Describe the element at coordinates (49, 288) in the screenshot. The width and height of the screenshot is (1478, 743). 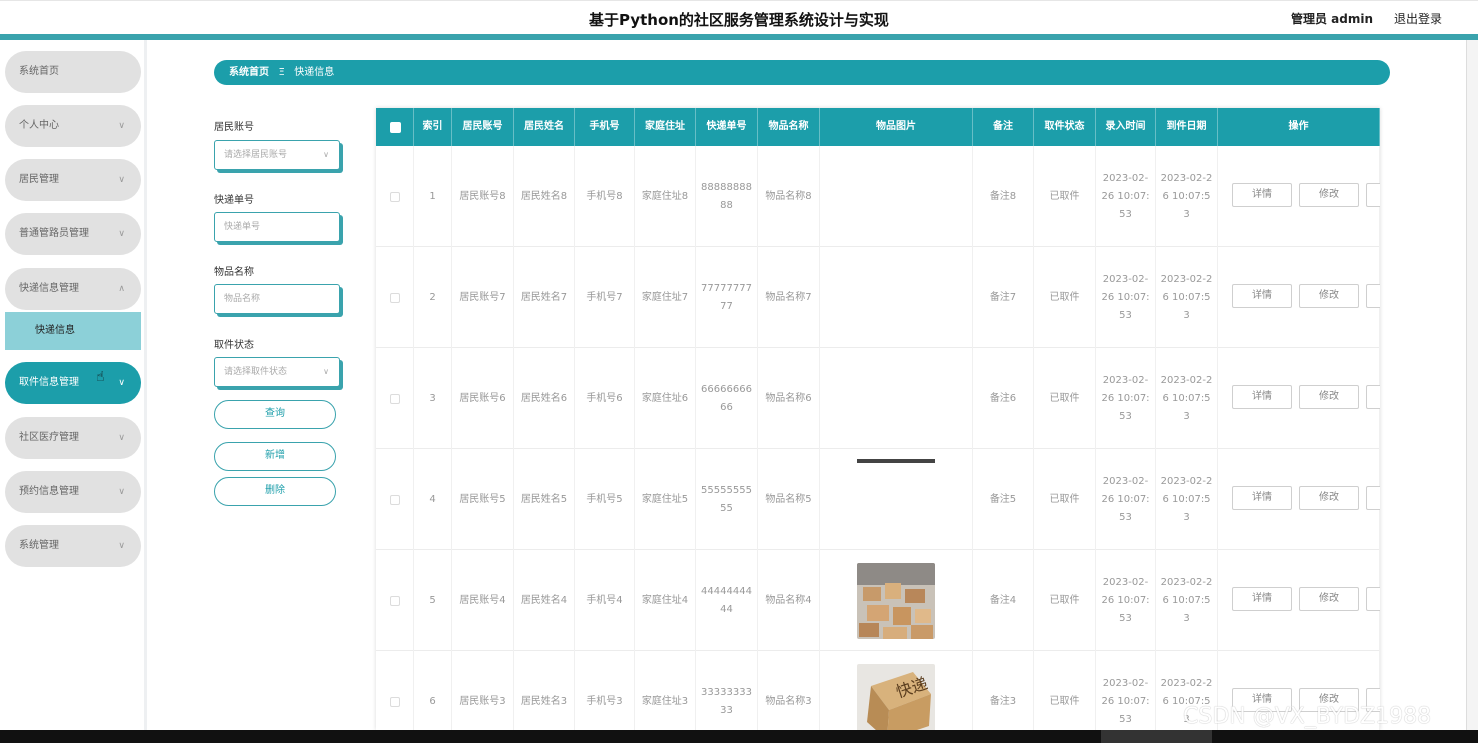
I see `sidebar-item-label: 快递信息管理` at that location.